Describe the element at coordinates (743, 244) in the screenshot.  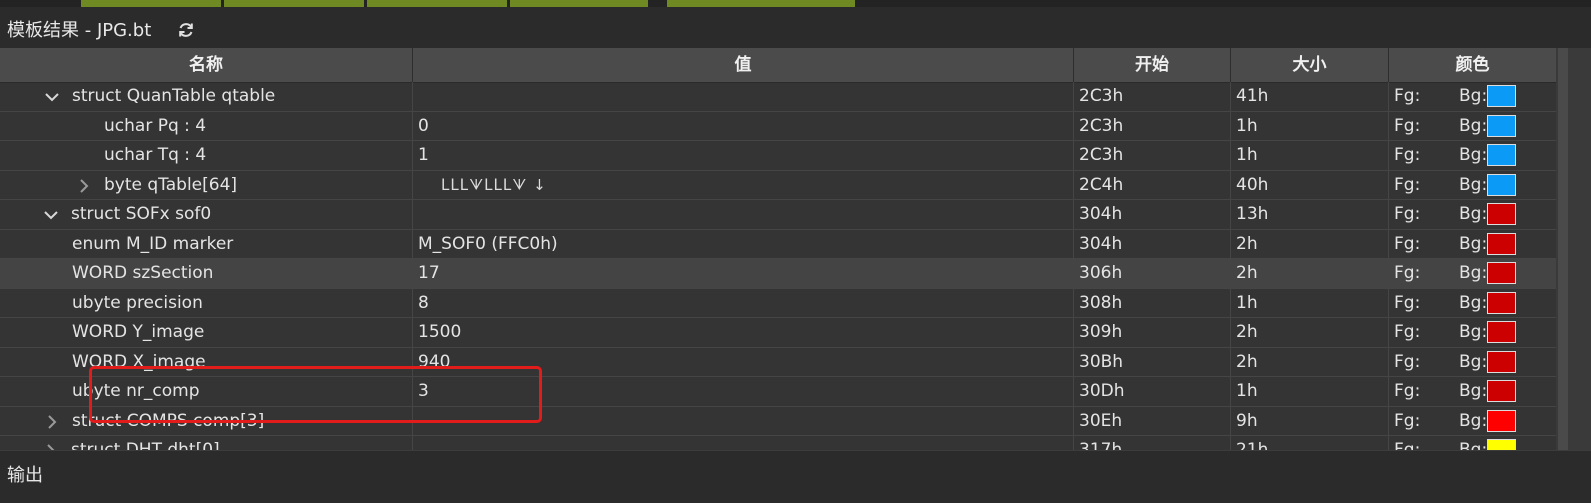
I see `cell-value: M_SOF0 (FFC0h)` at that location.